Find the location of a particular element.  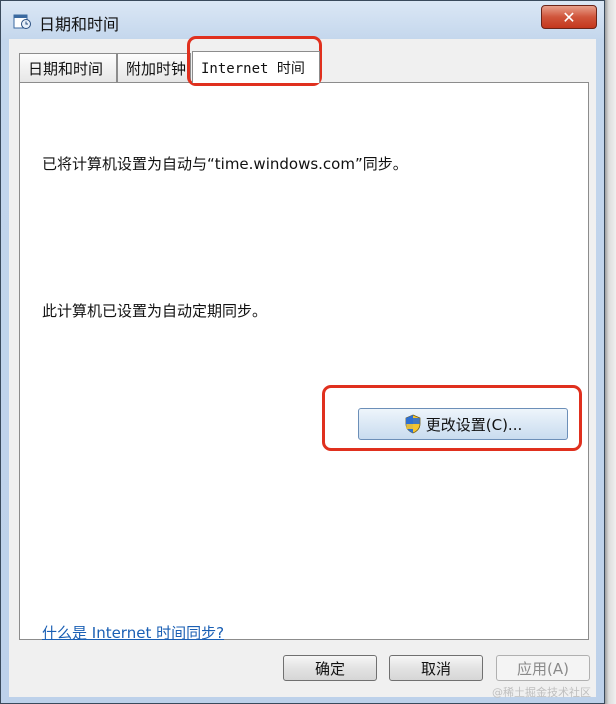

cancel-label: 取消 is located at coordinates (435, 668).